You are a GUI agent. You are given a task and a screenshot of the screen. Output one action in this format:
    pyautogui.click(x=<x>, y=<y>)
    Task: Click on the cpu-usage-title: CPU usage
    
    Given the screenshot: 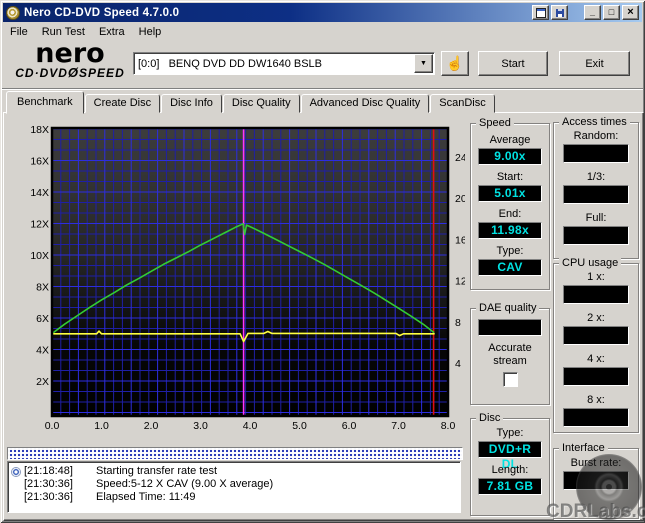 What is the action you would take?
    pyautogui.click(x=590, y=263)
    